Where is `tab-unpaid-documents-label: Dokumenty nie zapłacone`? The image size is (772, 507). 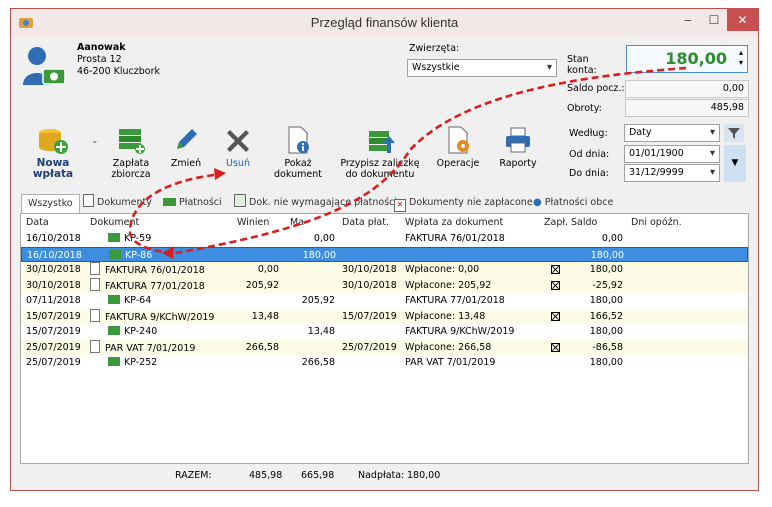
tab-unpaid-documents-label: Dokumenty nie zapłacone is located at coordinates (471, 202).